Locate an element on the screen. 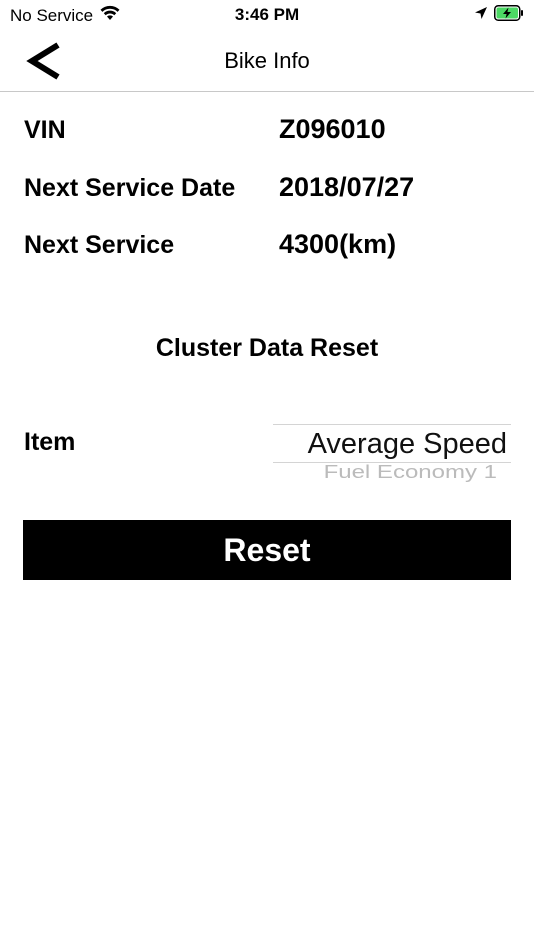 Image resolution: width=534 pixels, height=950 pixels. info-row-next-service-date: Next Service Date 2018/07/27 is located at coordinates (269, 188).